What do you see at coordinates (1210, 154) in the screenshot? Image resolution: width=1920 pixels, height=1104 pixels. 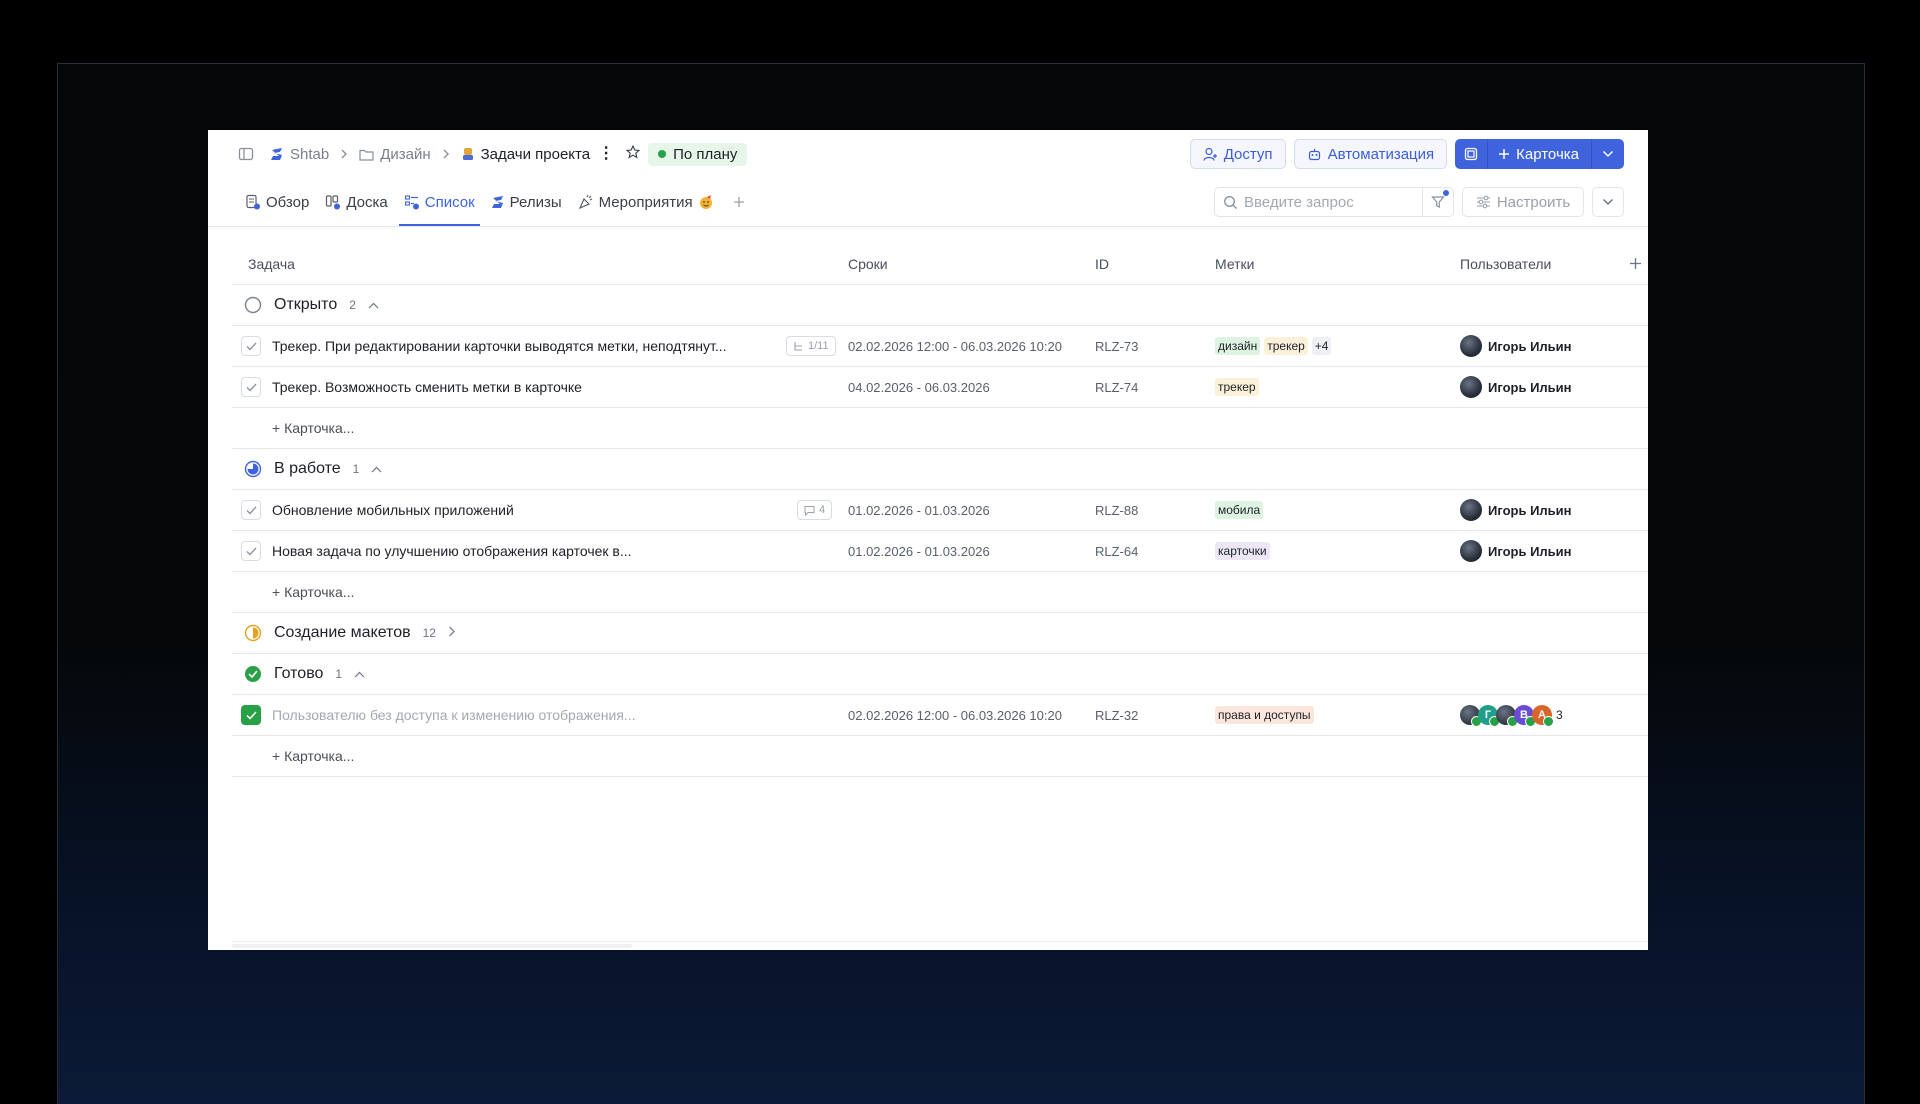 I see `user-plus-icon` at bounding box center [1210, 154].